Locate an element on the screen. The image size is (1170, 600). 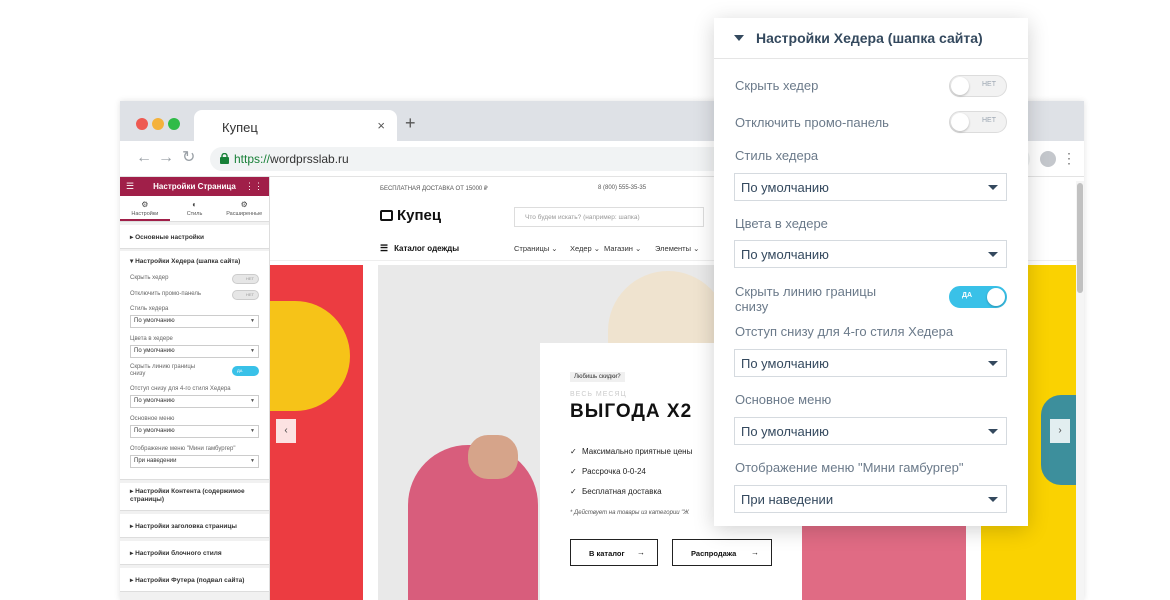
tab-title: Купец is located at coordinates (240, 127).